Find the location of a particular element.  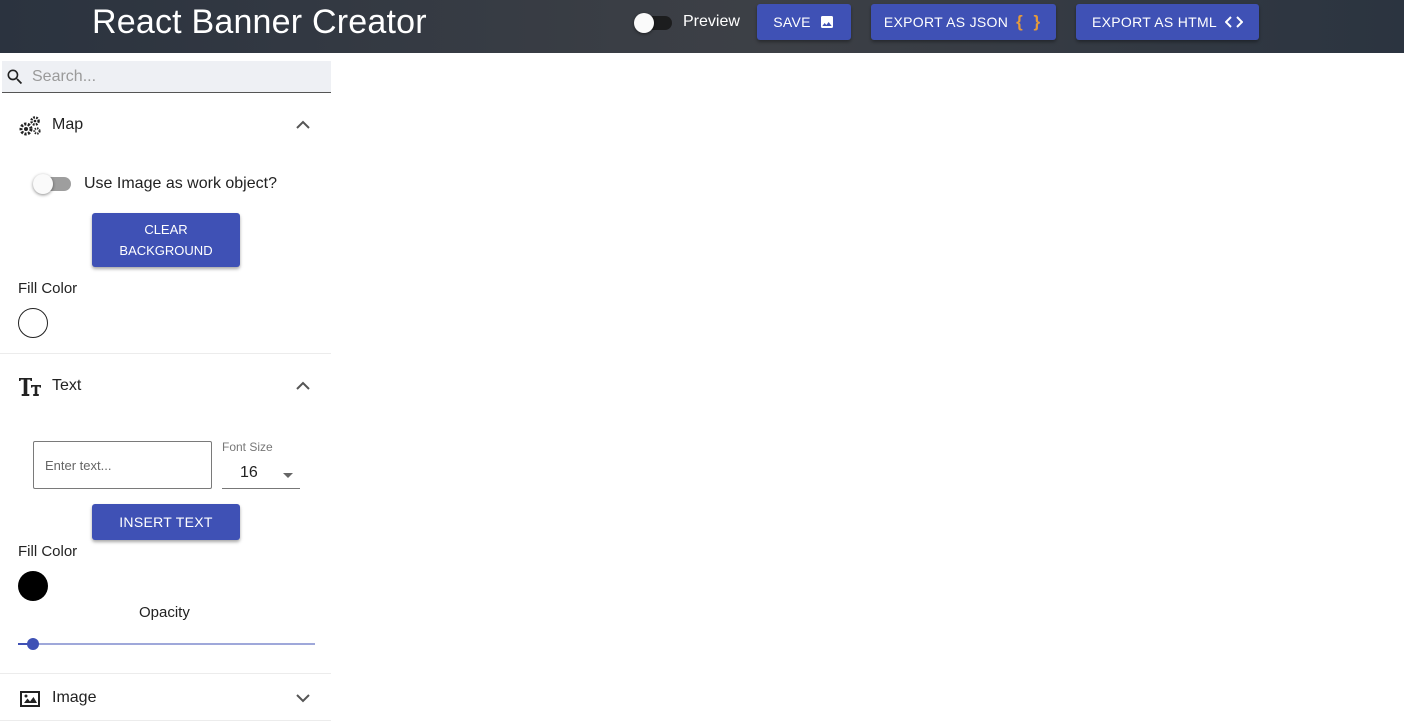

map-fill-color-label: Fill Color is located at coordinates (48, 288).